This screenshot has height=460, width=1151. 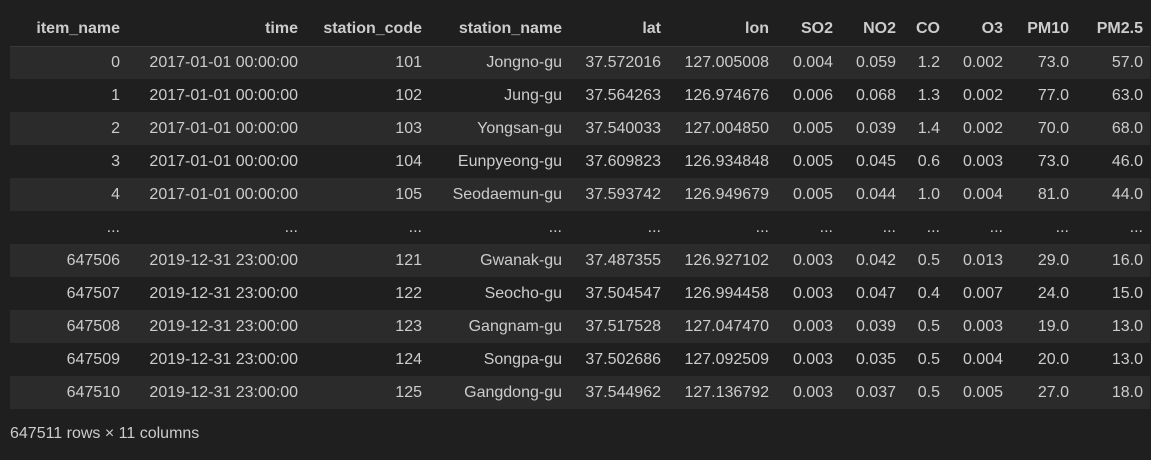 I want to click on table-cell: 37.609823, so click(x=623, y=161).